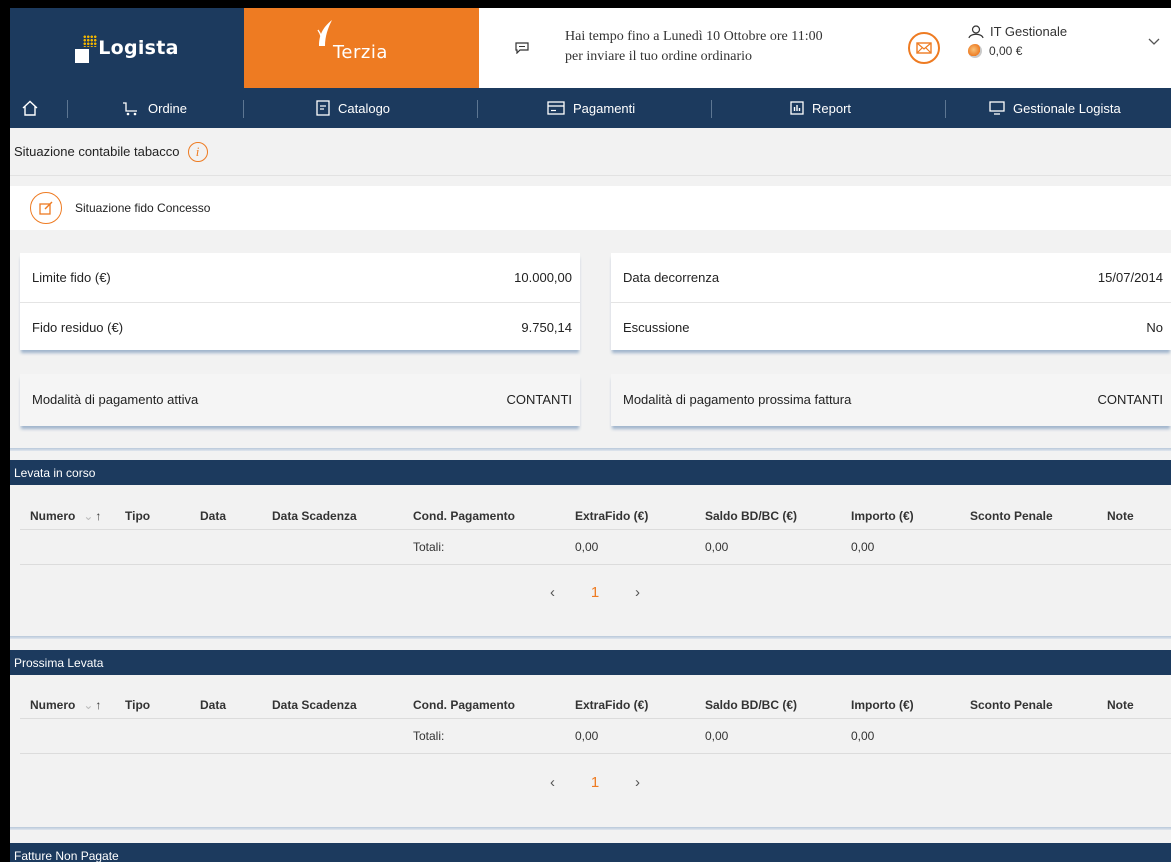  Describe the element at coordinates (891, 327) in the screenshot. I see `escussione-row: Escussione No` at that location.